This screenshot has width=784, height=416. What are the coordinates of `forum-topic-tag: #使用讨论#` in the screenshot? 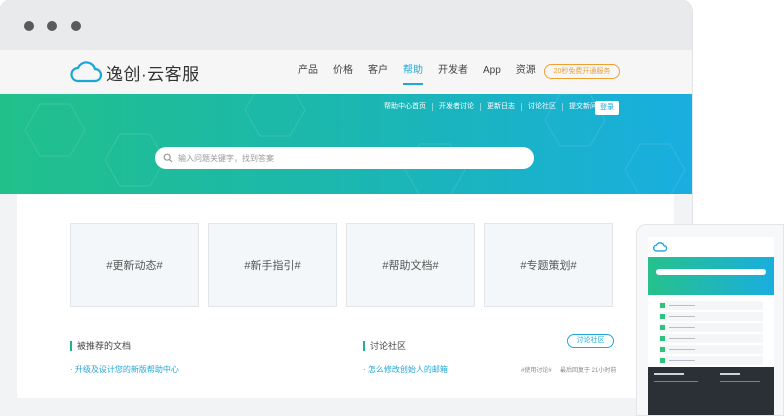 It's located at (536, 369).